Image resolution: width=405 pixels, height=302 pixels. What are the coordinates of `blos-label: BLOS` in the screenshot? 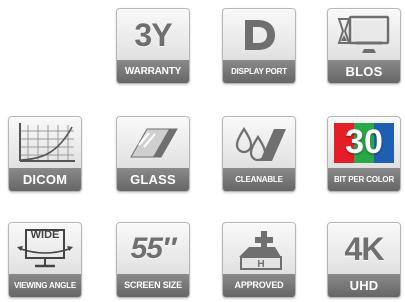 It's located at (364, 71).